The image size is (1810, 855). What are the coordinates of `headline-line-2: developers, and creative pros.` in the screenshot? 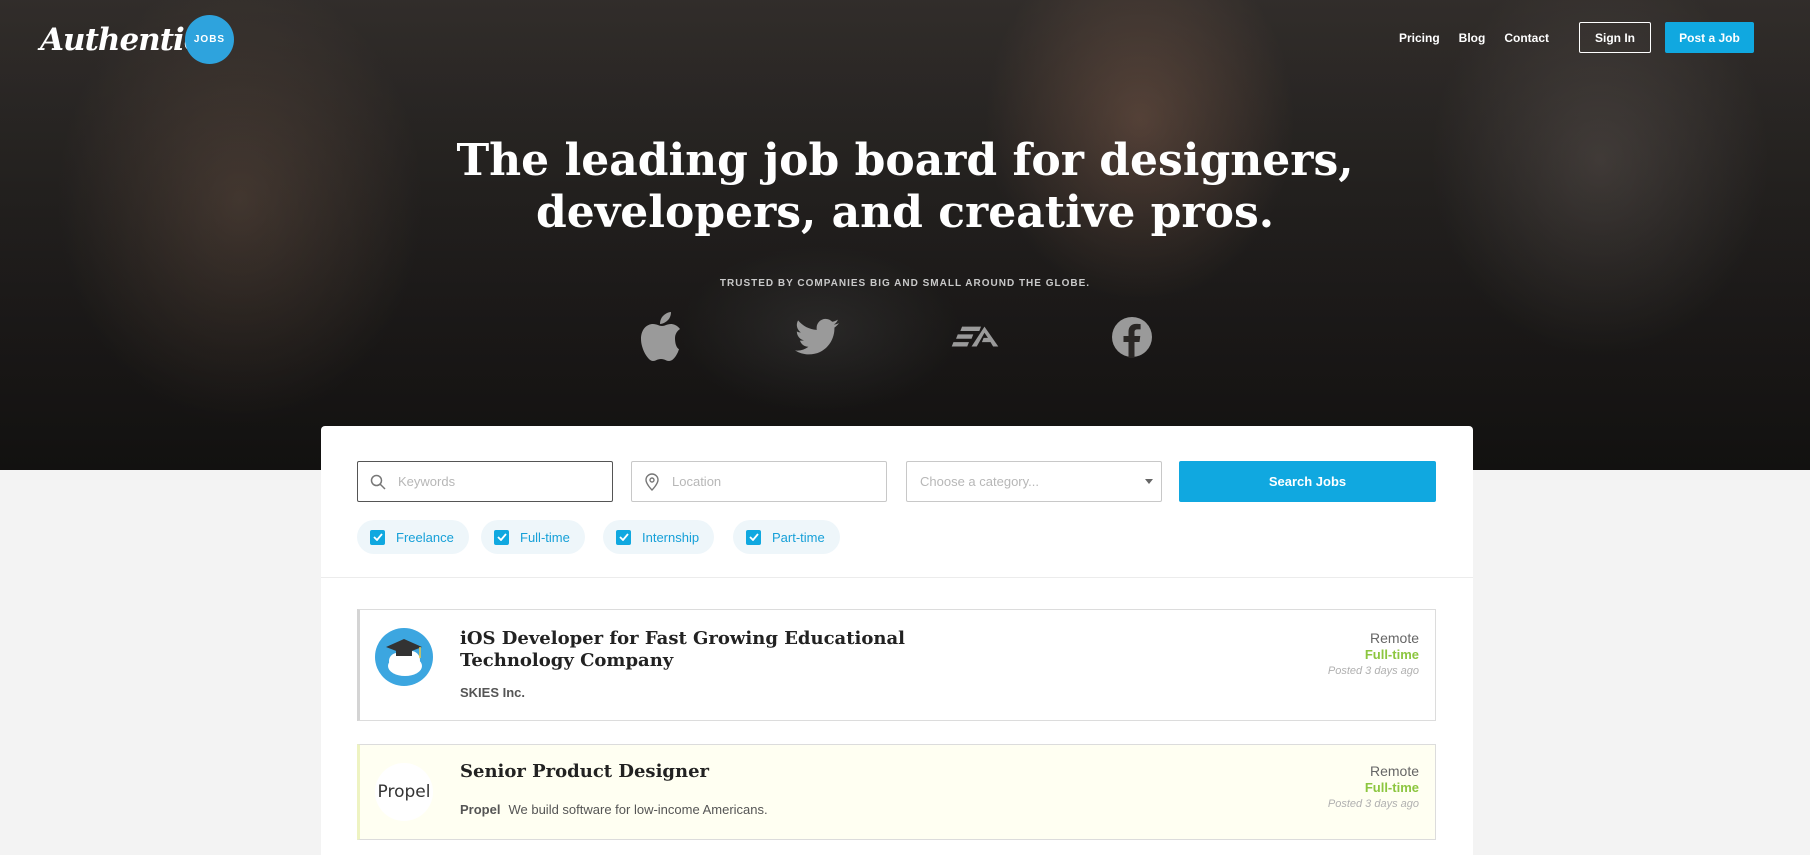 It's located at (905, 212).